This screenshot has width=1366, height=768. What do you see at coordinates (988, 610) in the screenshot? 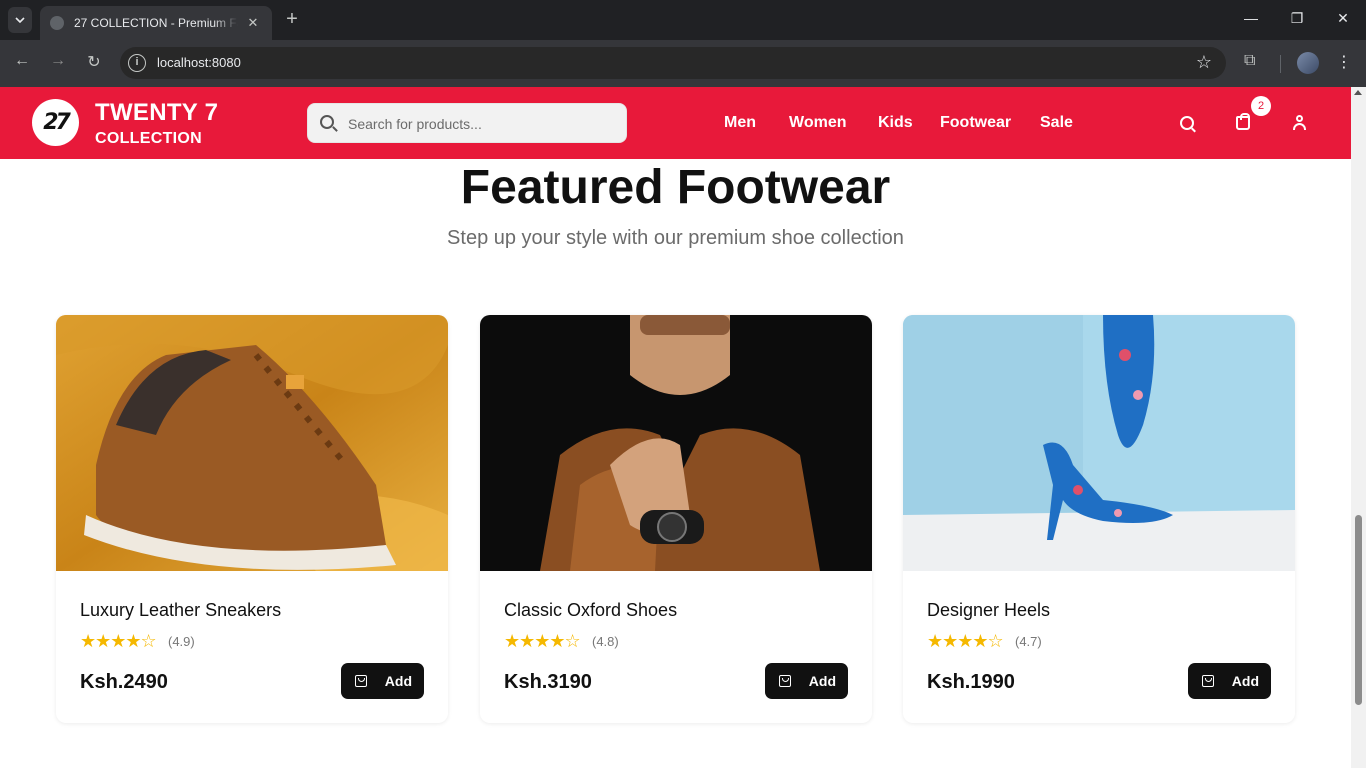
I see `product-name: Designer Heels` at bounding box center [988, 610].